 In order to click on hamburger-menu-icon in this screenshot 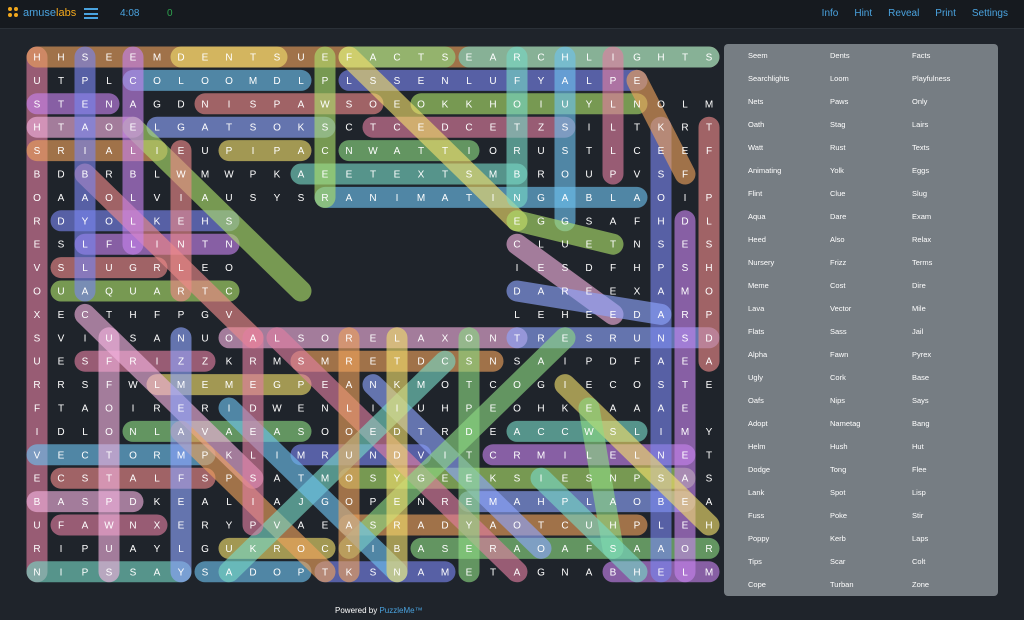, I will do `click(91, 13)`.